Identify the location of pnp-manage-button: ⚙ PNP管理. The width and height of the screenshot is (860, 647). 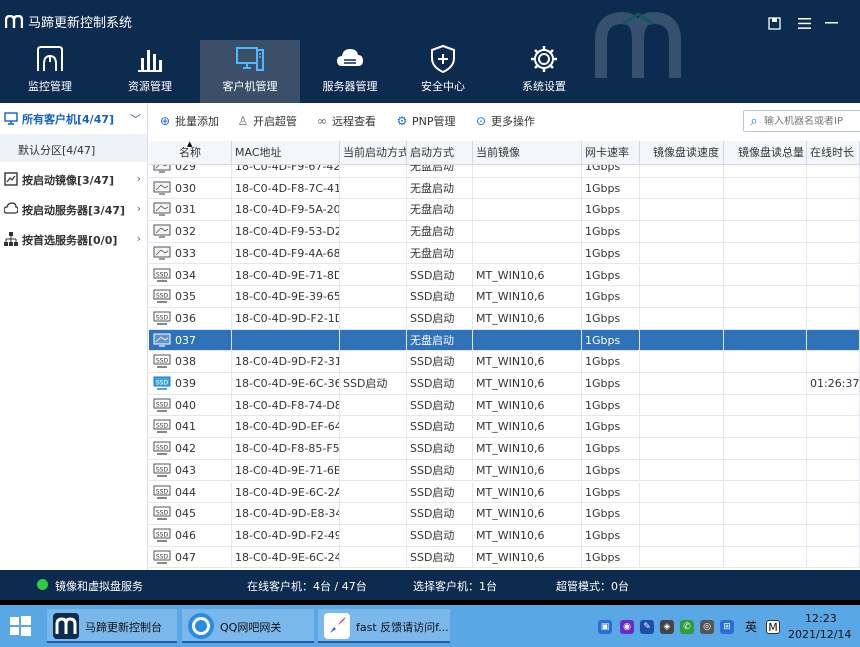
(425, 121).